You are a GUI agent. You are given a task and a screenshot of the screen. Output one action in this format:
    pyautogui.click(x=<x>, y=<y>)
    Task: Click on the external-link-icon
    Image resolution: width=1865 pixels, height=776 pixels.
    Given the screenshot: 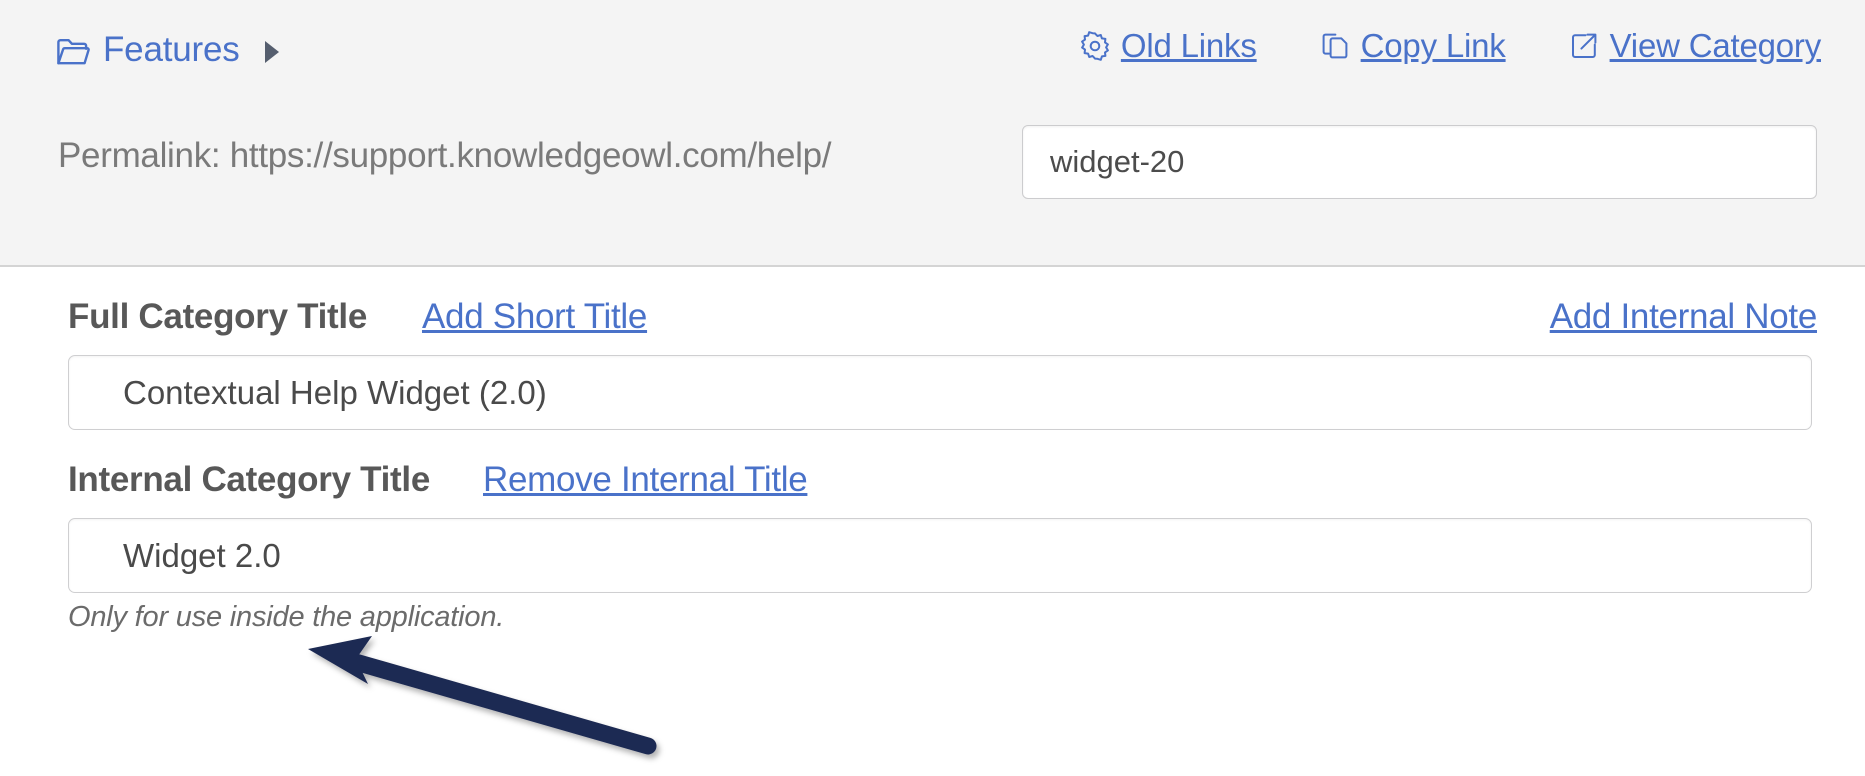 What is the action you would take?
    pyautogui.click(x=1584, y=46)
    